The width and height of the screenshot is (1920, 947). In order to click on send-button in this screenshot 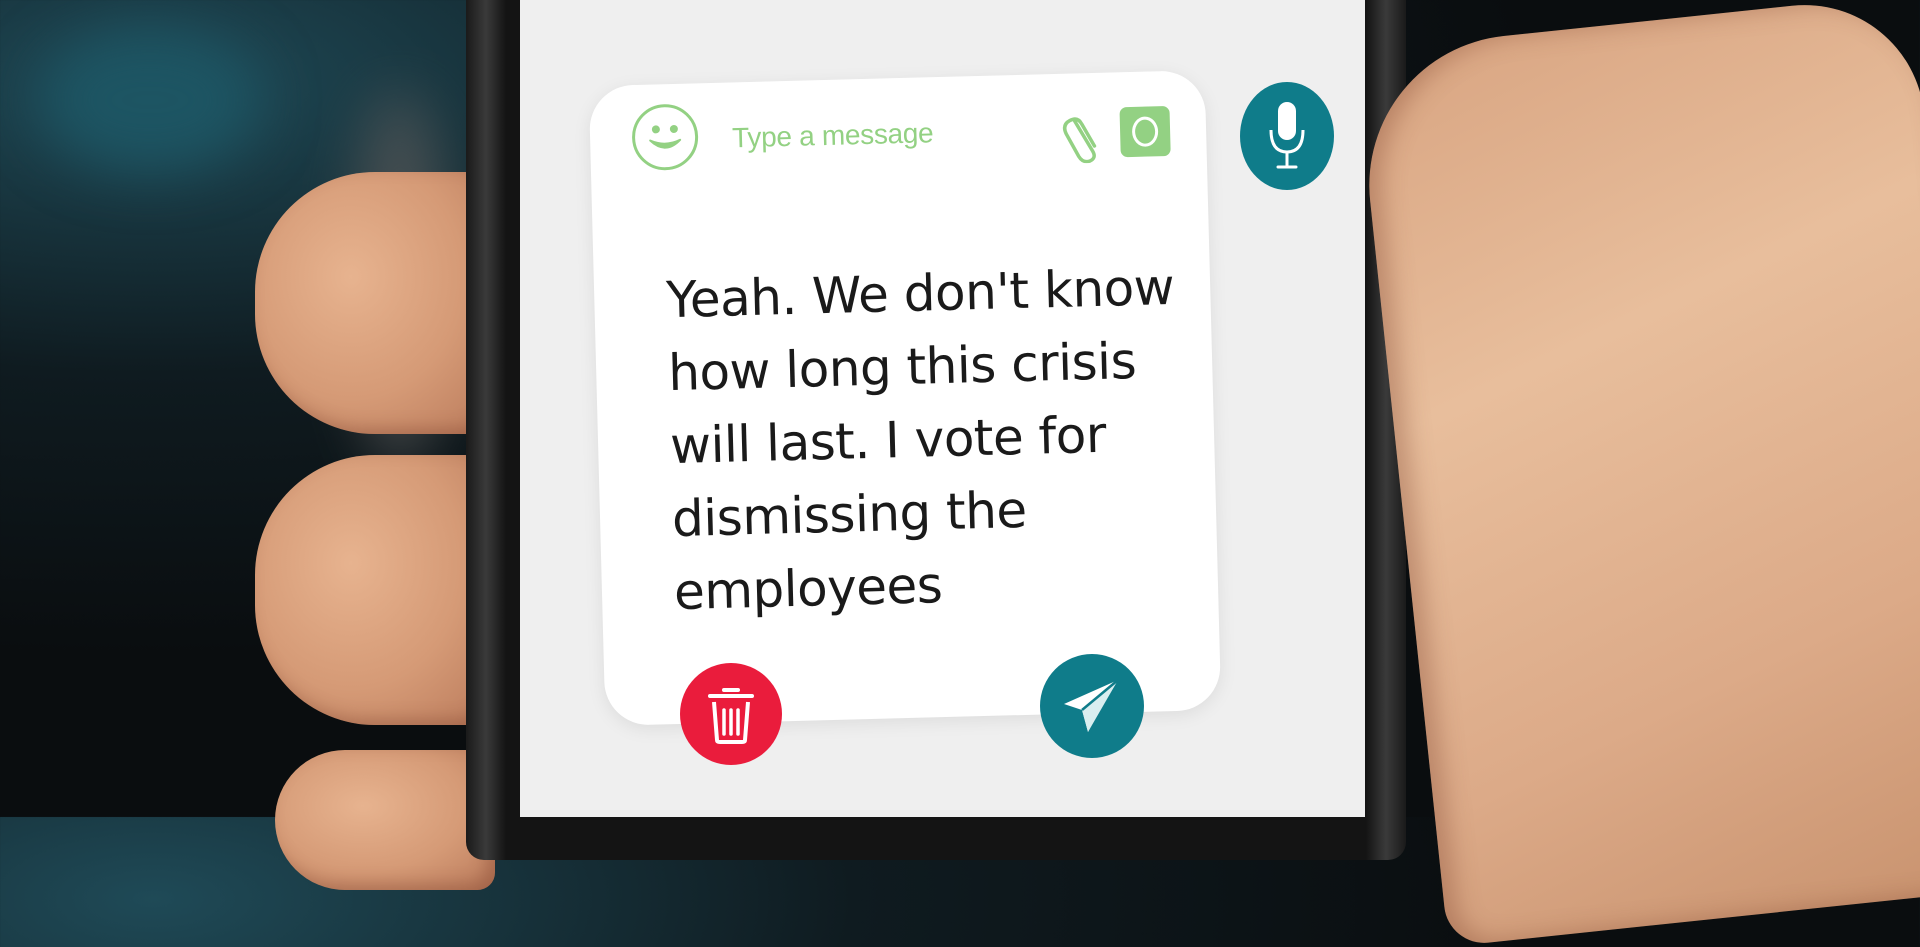, I will do `click(1092, 706)`.